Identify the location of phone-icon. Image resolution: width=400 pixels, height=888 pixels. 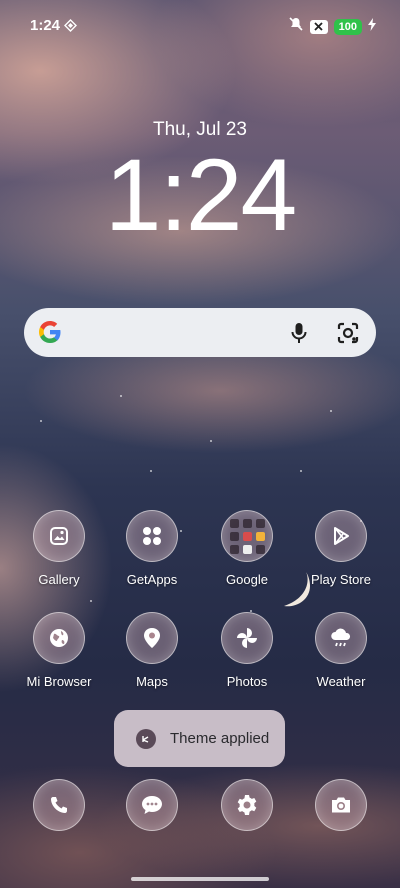
(59, 805).